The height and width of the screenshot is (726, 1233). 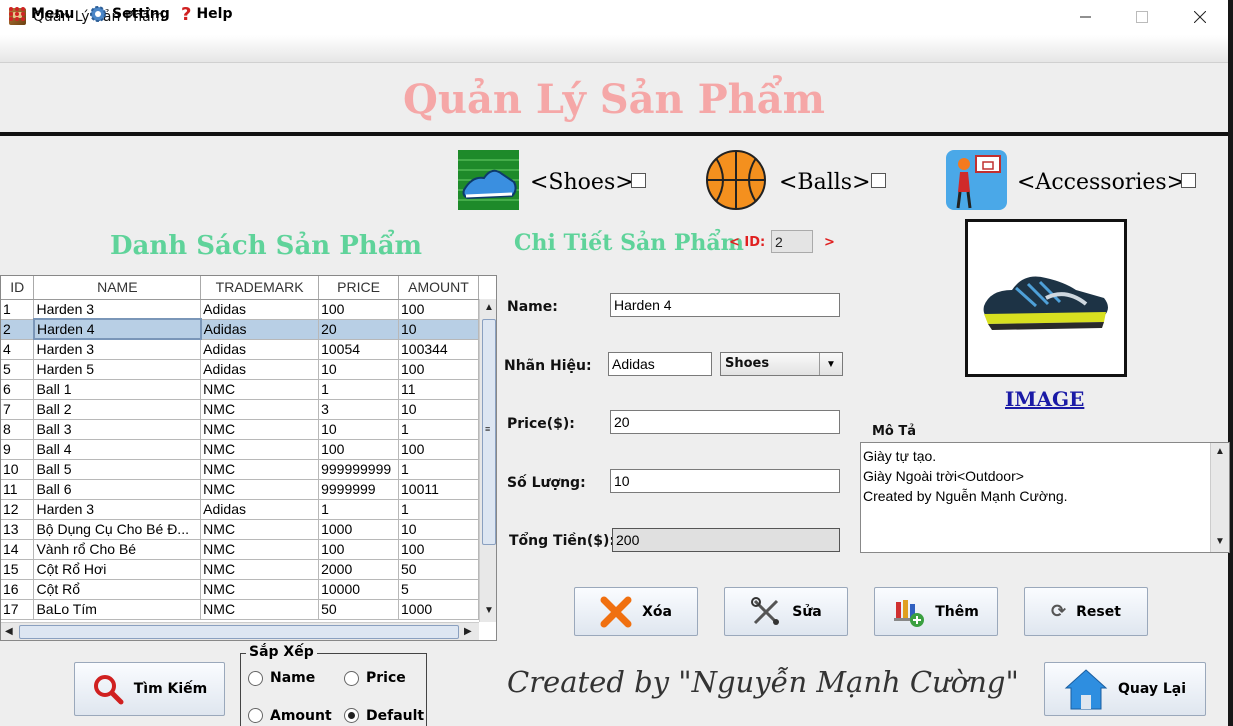 I want to click on table-row: 13 Bộ Dụng Cụ Cho Bé Đ... NMC 1000 10, so click(x=240, y=529).